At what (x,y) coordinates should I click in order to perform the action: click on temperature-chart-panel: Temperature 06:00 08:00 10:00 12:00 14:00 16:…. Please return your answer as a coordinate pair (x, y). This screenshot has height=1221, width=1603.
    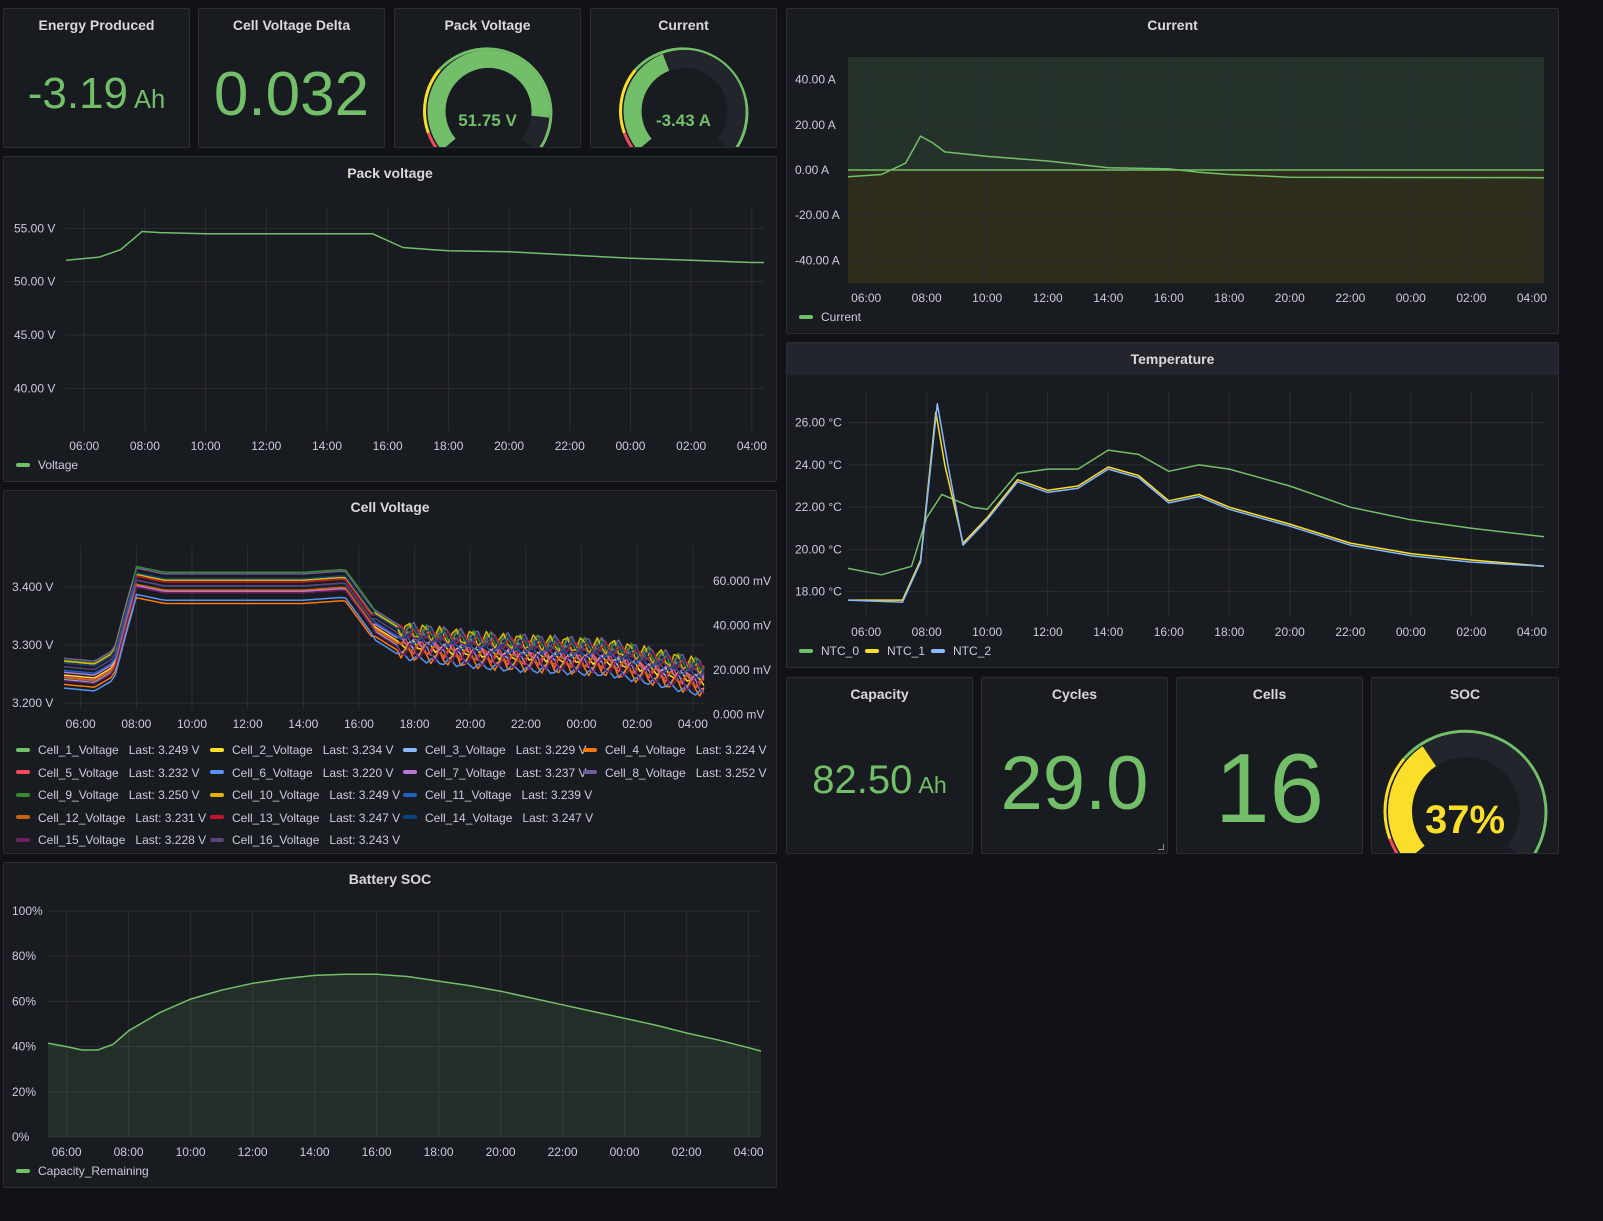
    Looking at the image, I should click on (1172, 505).